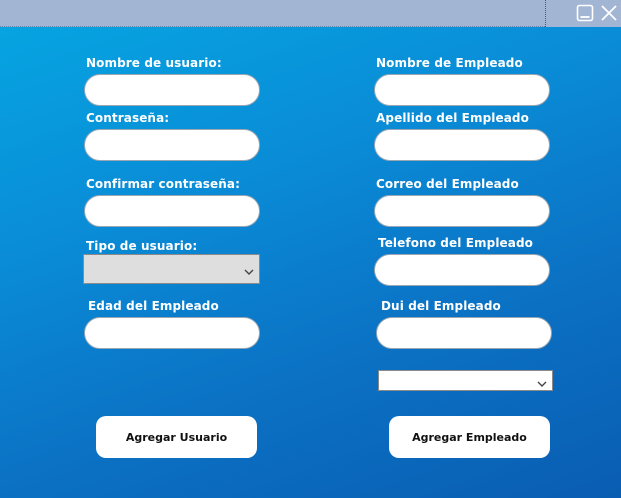 The image size is (621, 498). What do you see at coordinates (176, 437) in the screenshot?
I see `add-user-button: Agregar Usuario` at bounding box center [176, 437].